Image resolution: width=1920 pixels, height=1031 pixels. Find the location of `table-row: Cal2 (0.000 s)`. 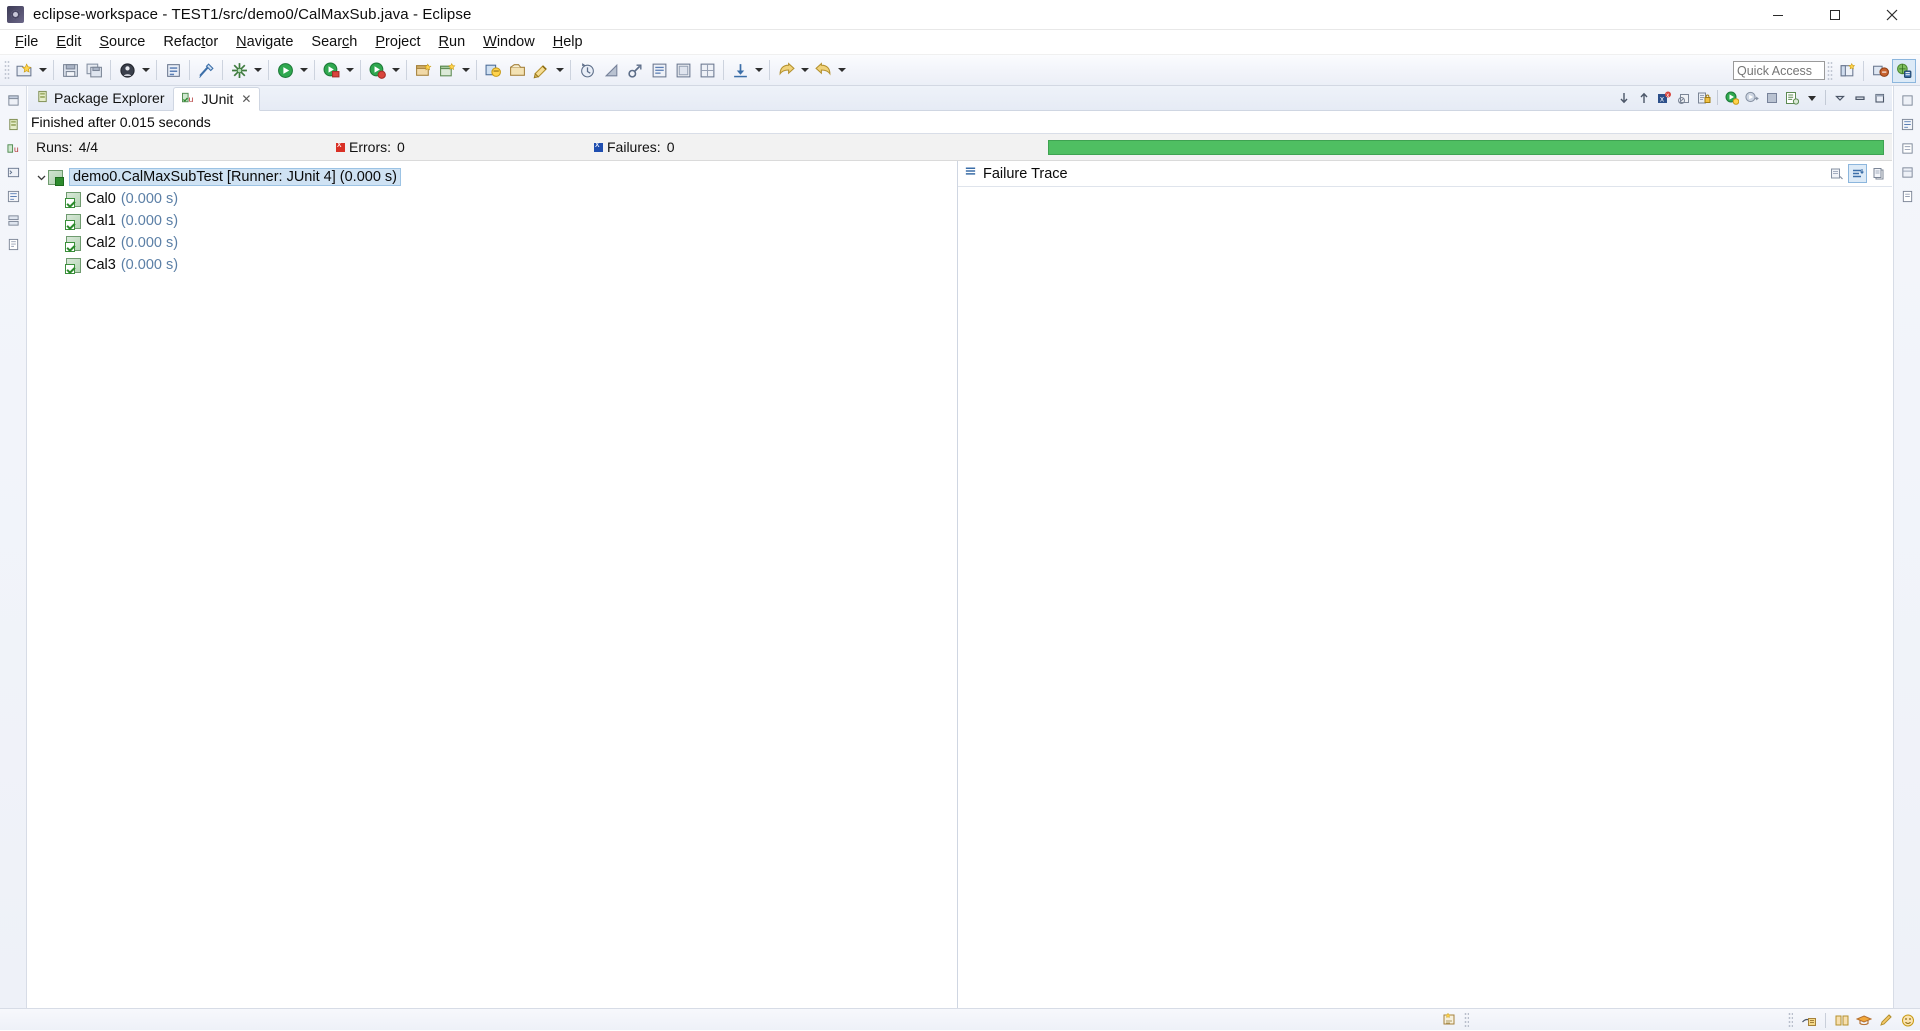

table-row: Cal2 (0.000 s) is located at coordinates (492, 243).